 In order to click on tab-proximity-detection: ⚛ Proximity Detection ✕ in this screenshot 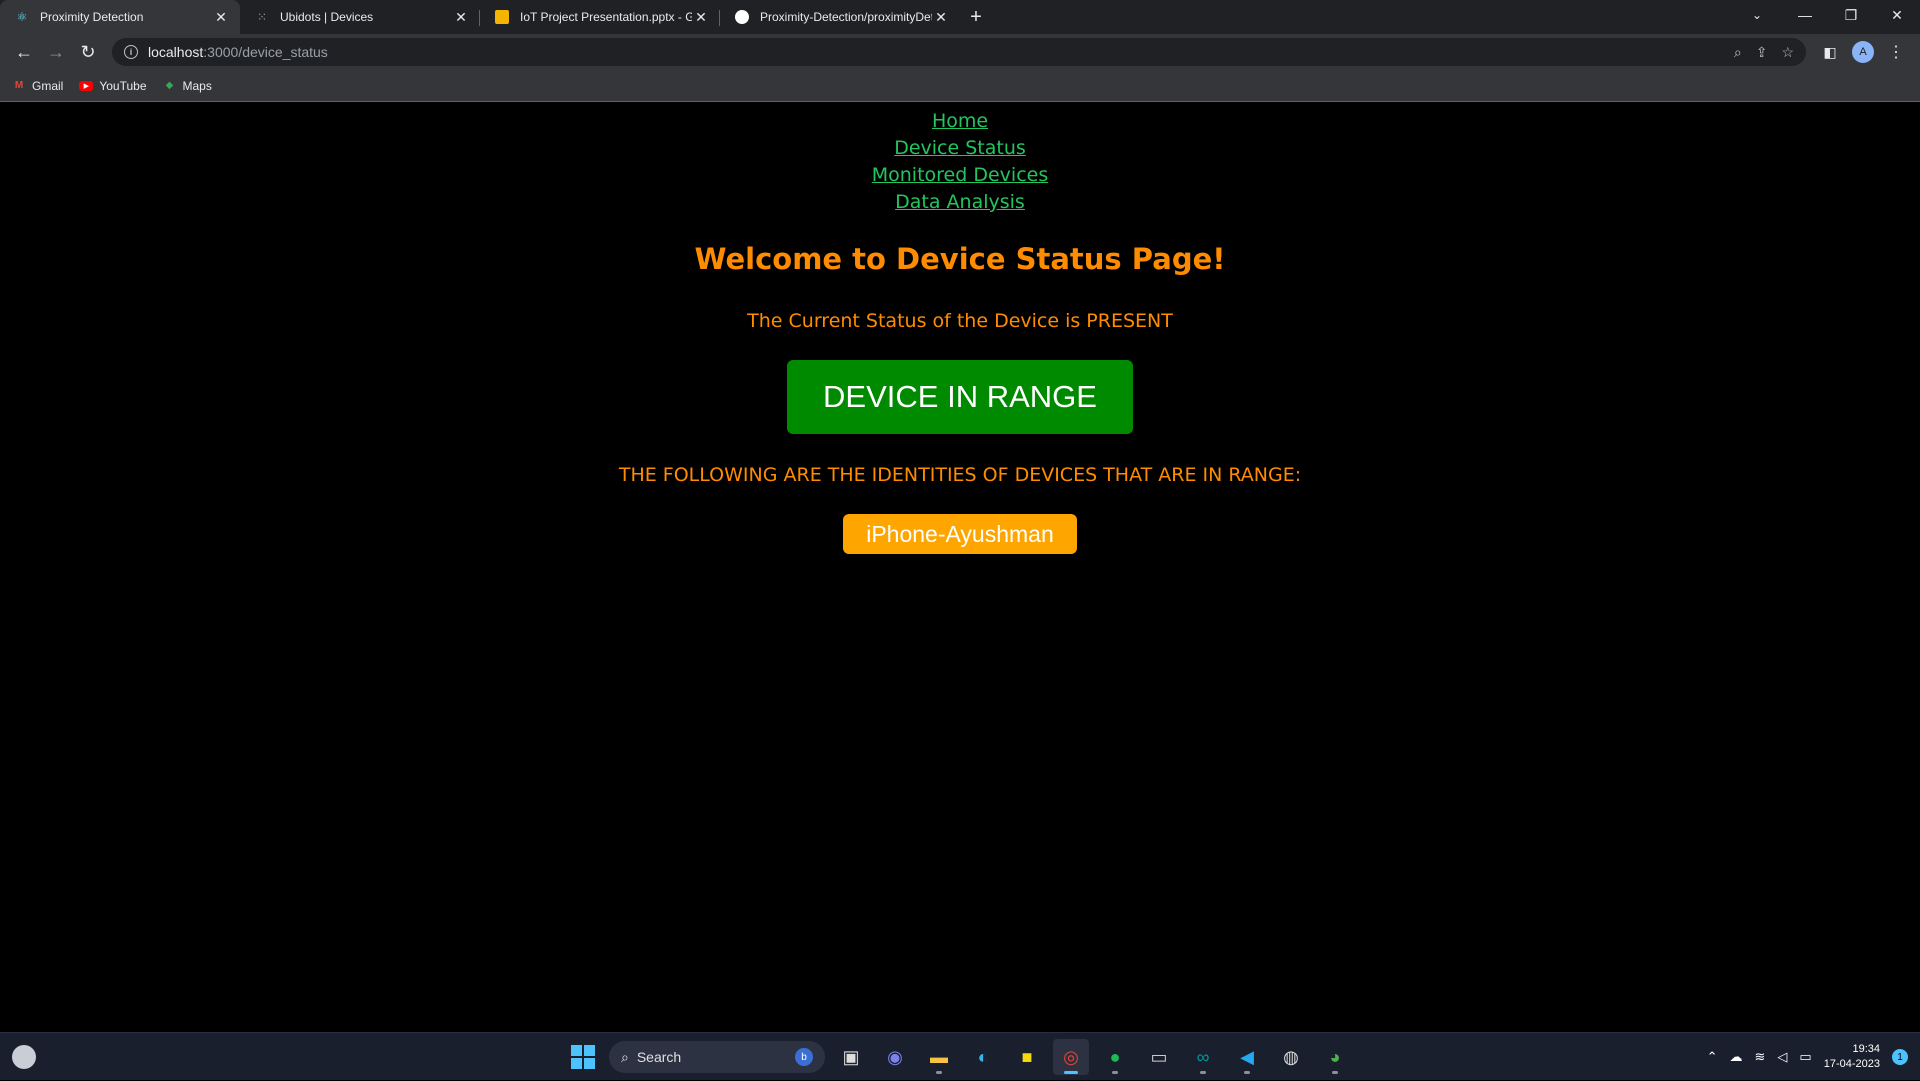, I will do `click(120, 17)`.